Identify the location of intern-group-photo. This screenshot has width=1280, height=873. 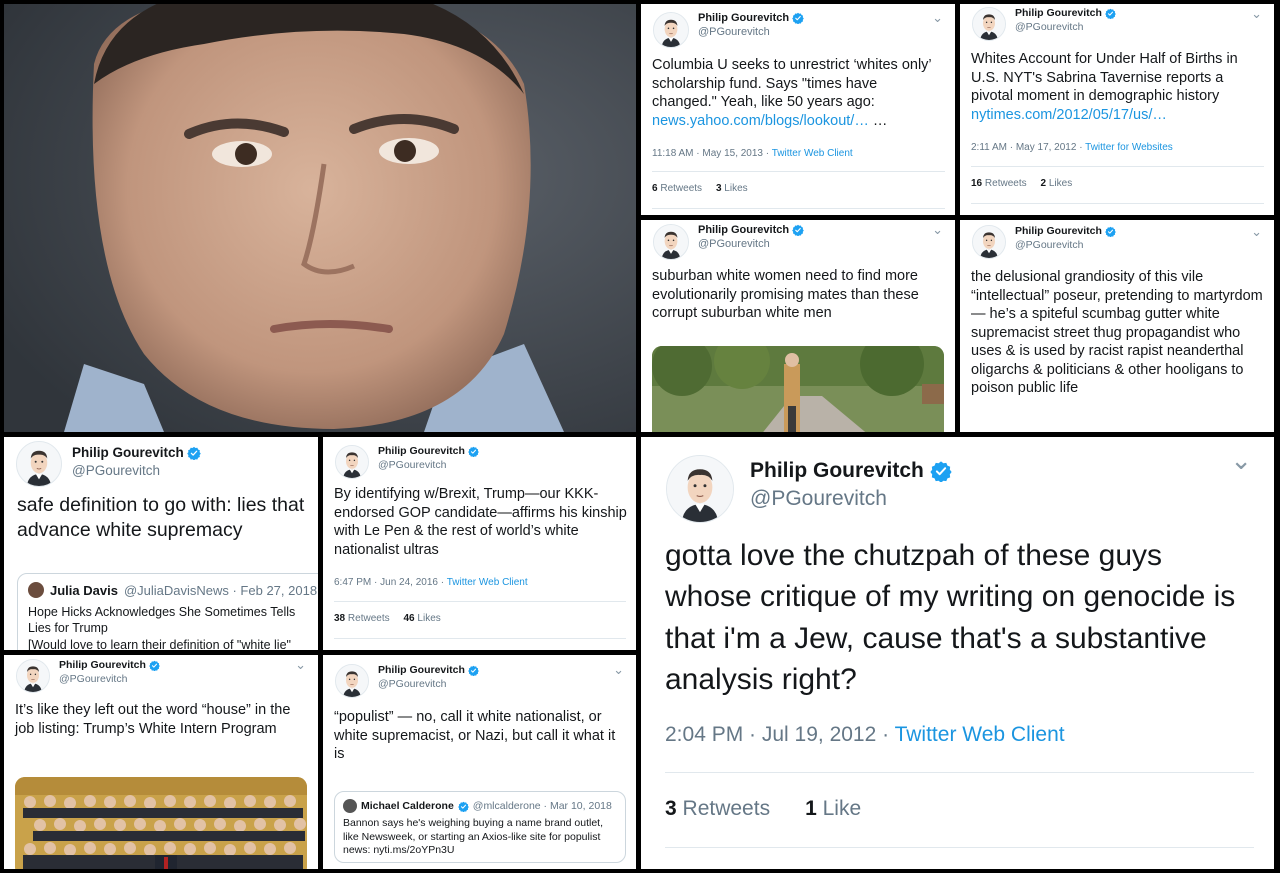
(161, 823).